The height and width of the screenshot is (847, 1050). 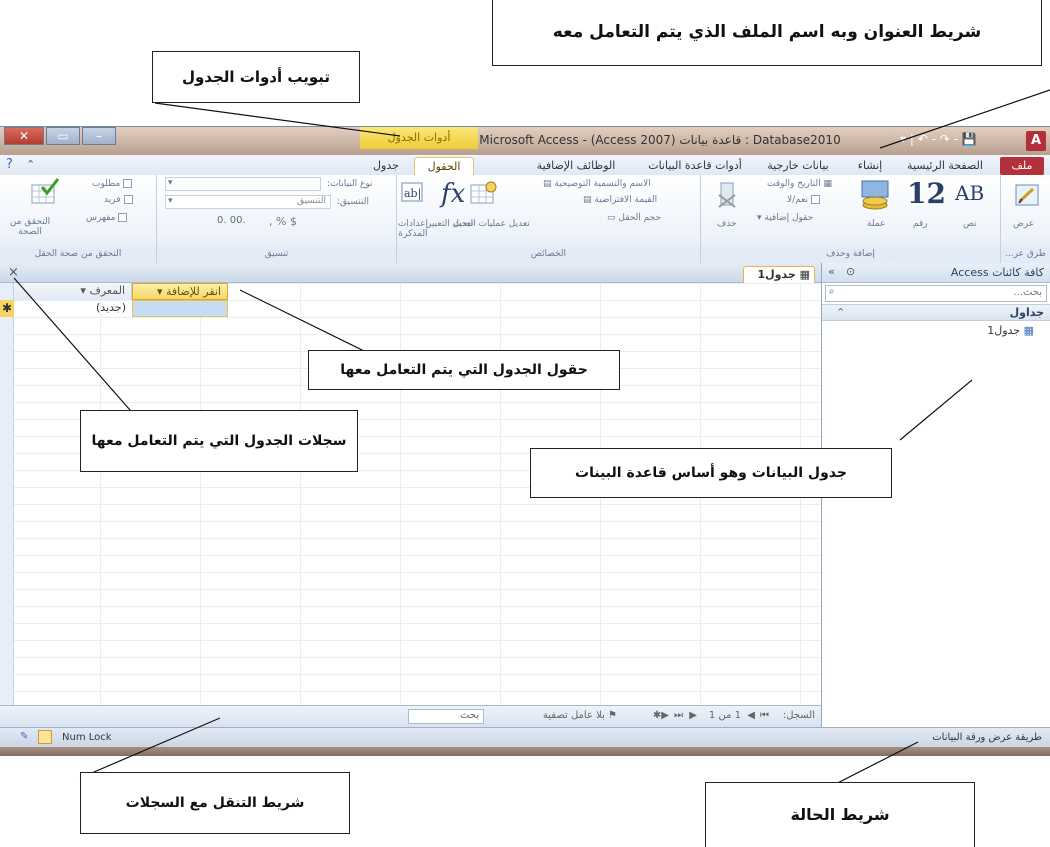 What do you see at coordinates (936, 293) in the screenshot?
I see `nav-search-input: بحث... ⌕` at bounding box center [936, 293].